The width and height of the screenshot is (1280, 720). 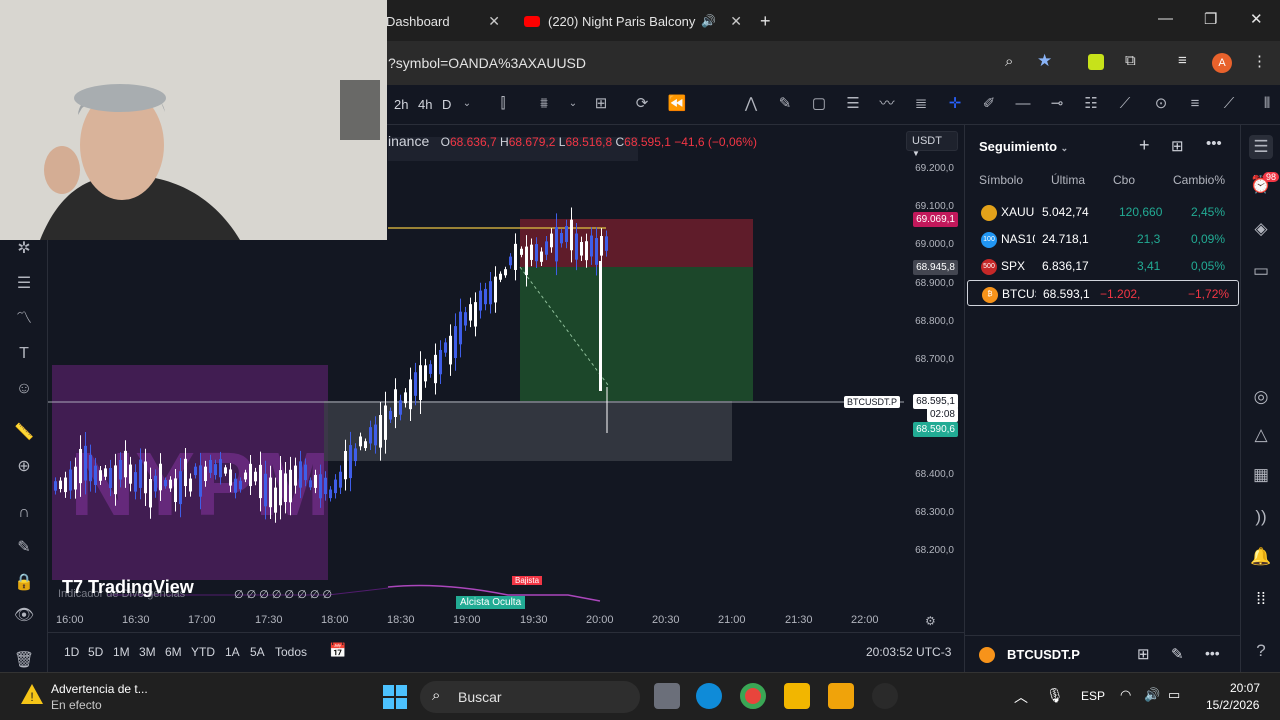 What do you see at coordinates (770, 21) in the screenshot?
I see `new-tab-button: +` at bounding box center [770, 21].